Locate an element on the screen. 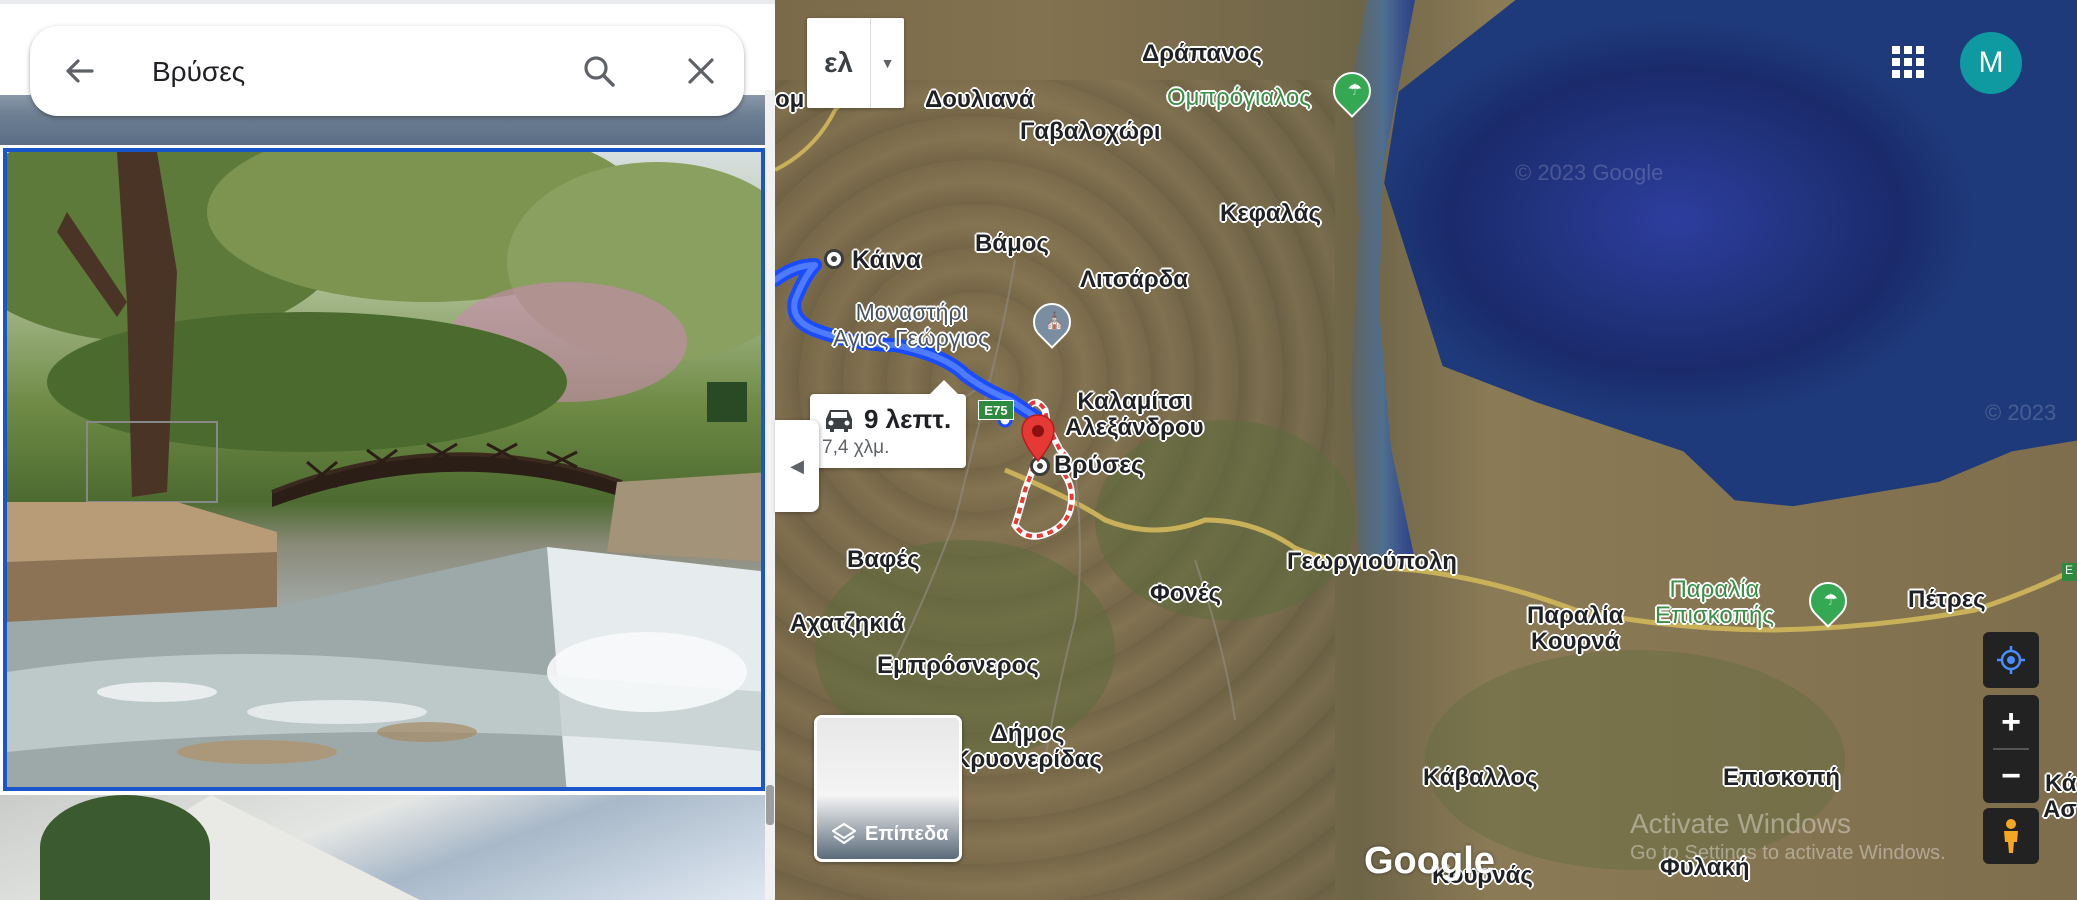  language-selector: ελ ▼ is located at coordinates (855, 63).